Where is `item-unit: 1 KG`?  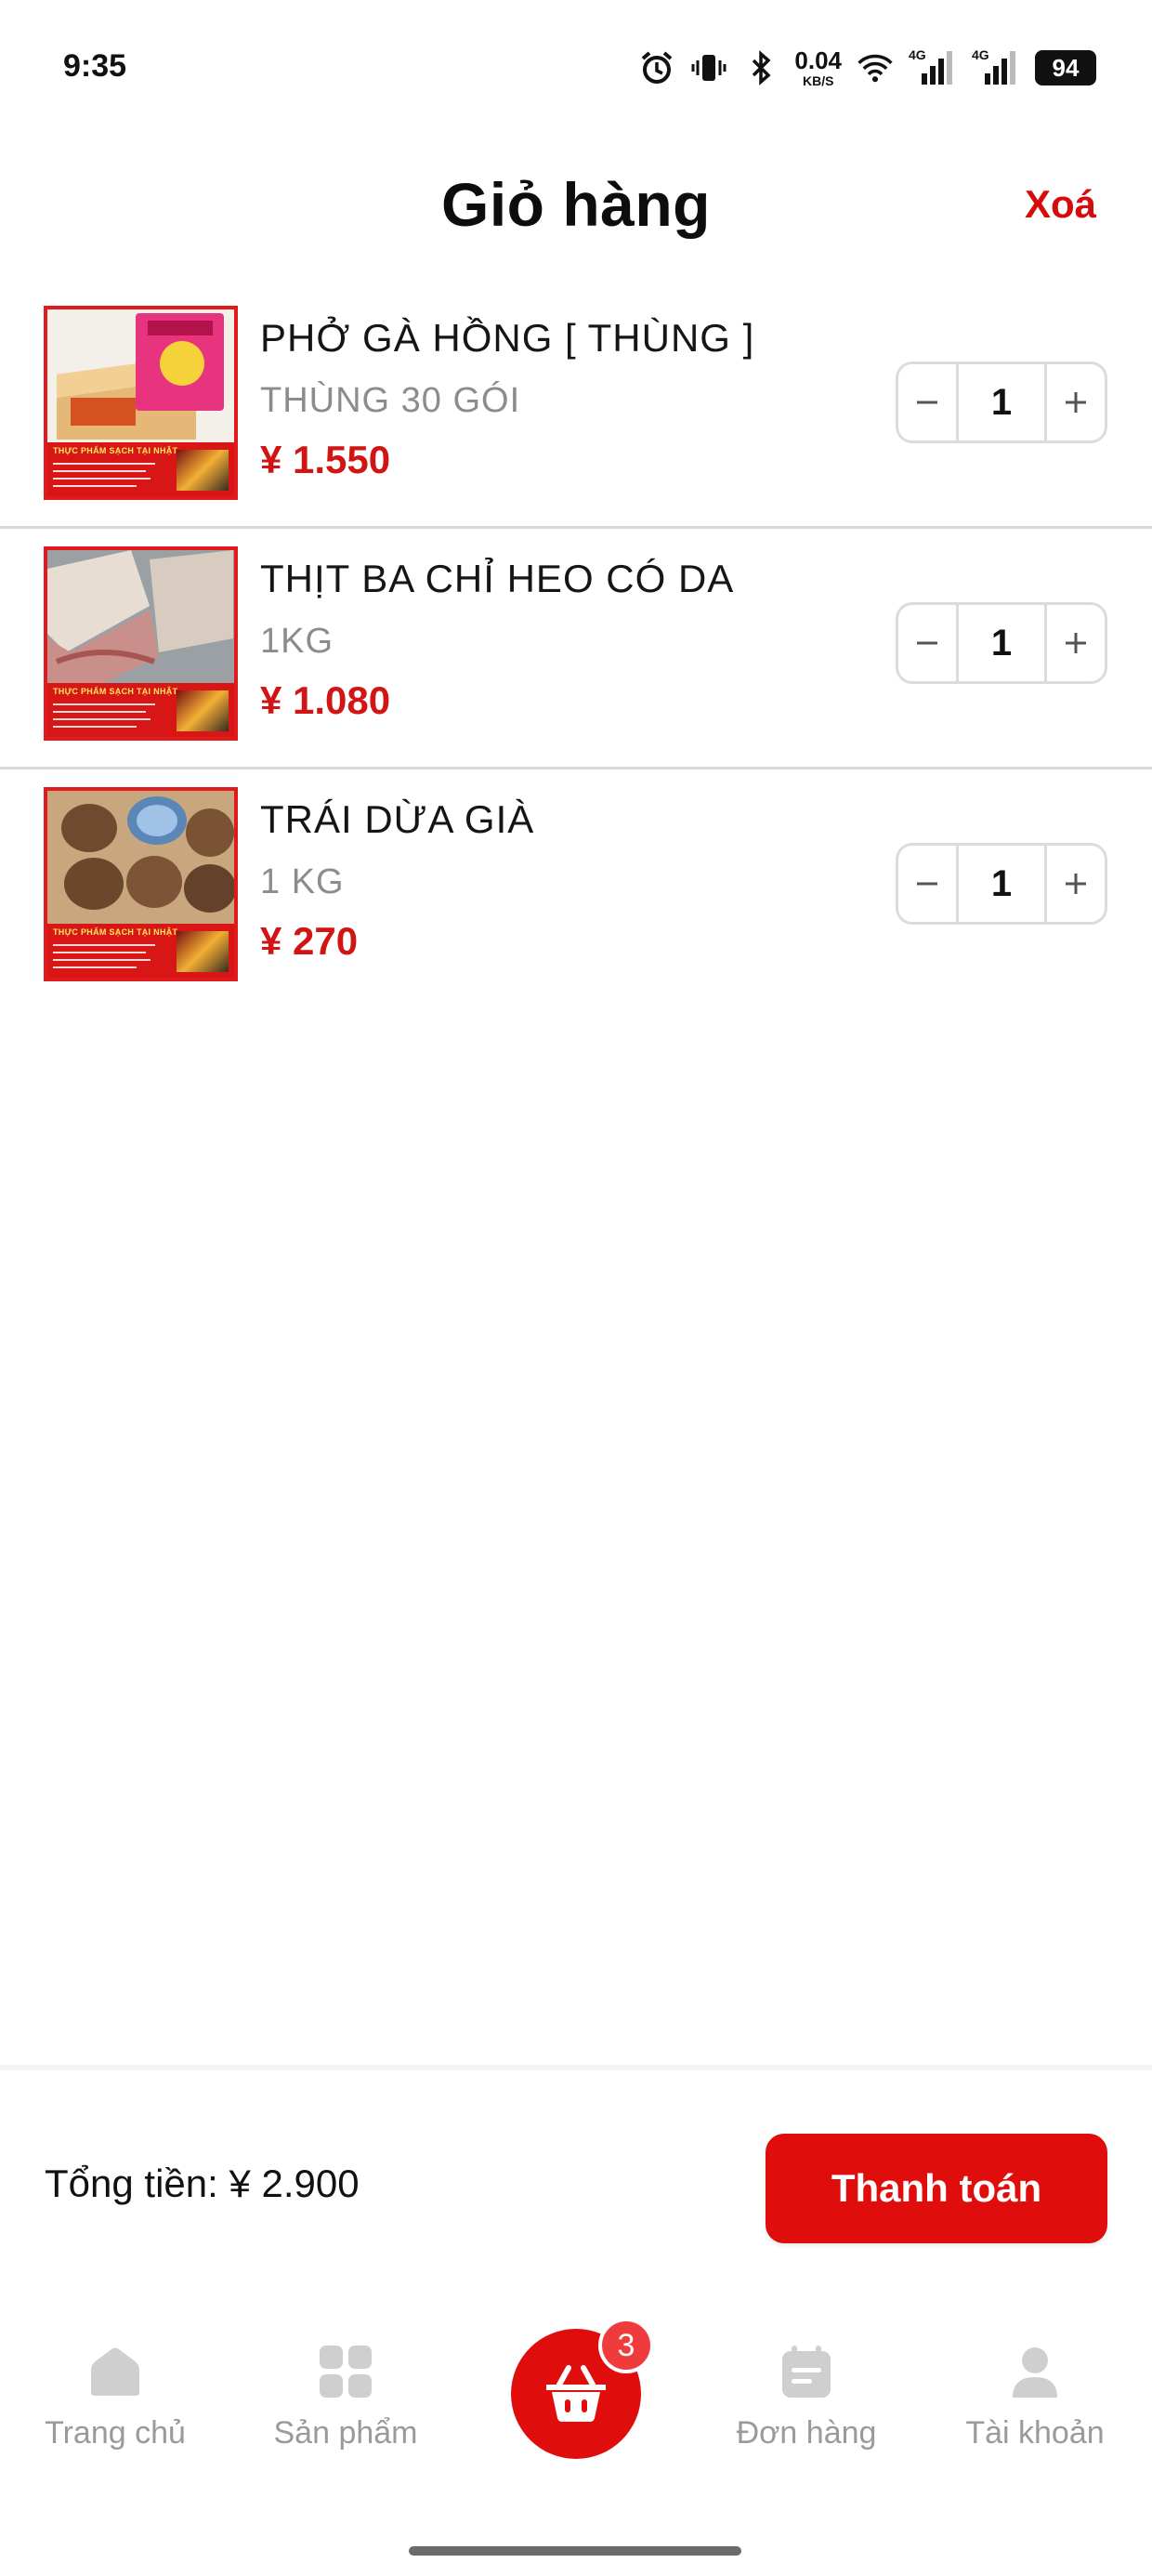
item-unit: 1 KG is located at coordinates (302, 881).